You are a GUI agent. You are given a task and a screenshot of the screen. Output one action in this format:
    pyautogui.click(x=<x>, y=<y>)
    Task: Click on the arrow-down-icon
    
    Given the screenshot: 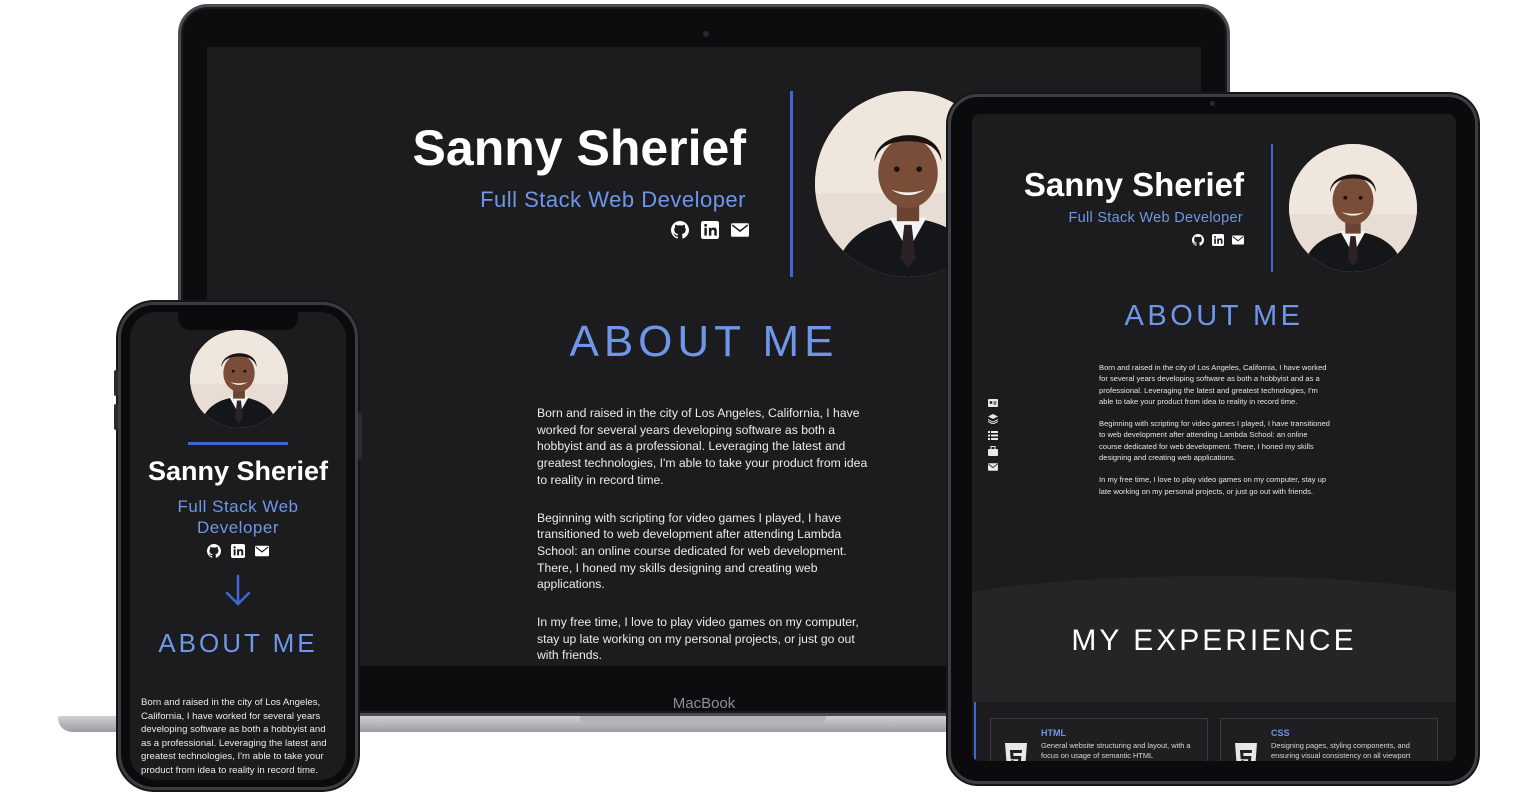 What is the action you would take?
    pyautogui.click(x=238, y=591)
    